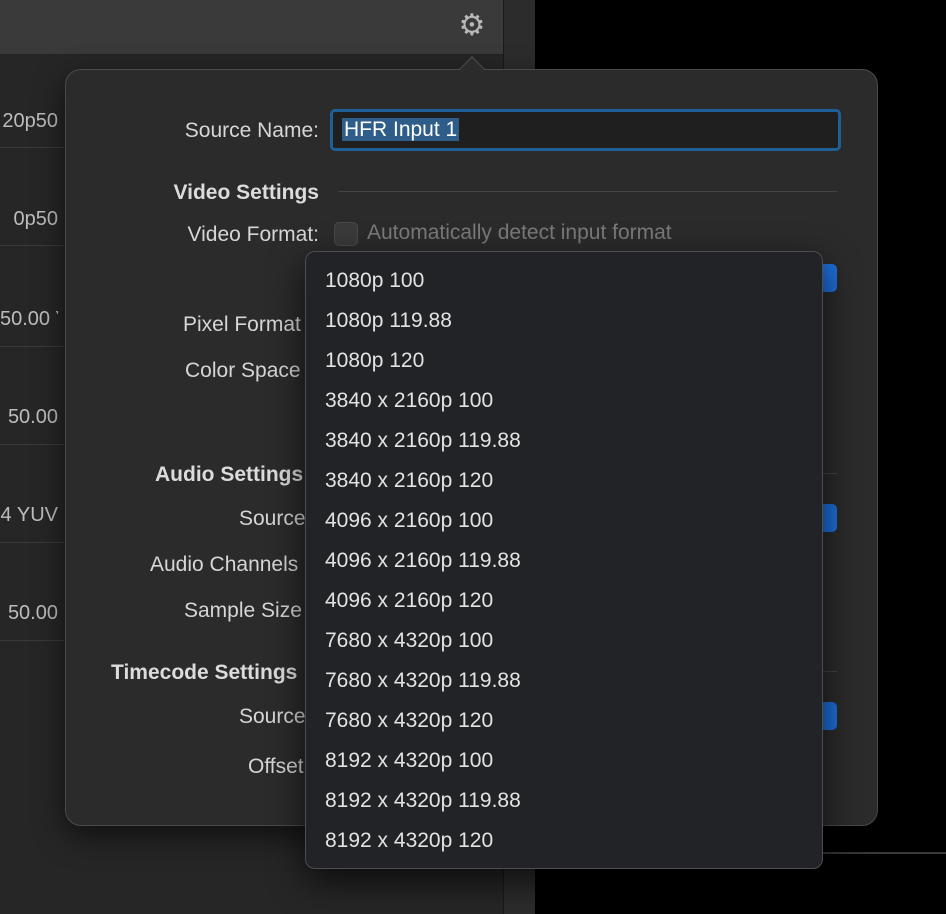 The height and width of the screenshot is (914, 946). I want to click on preview-divider, so click(884, 853).